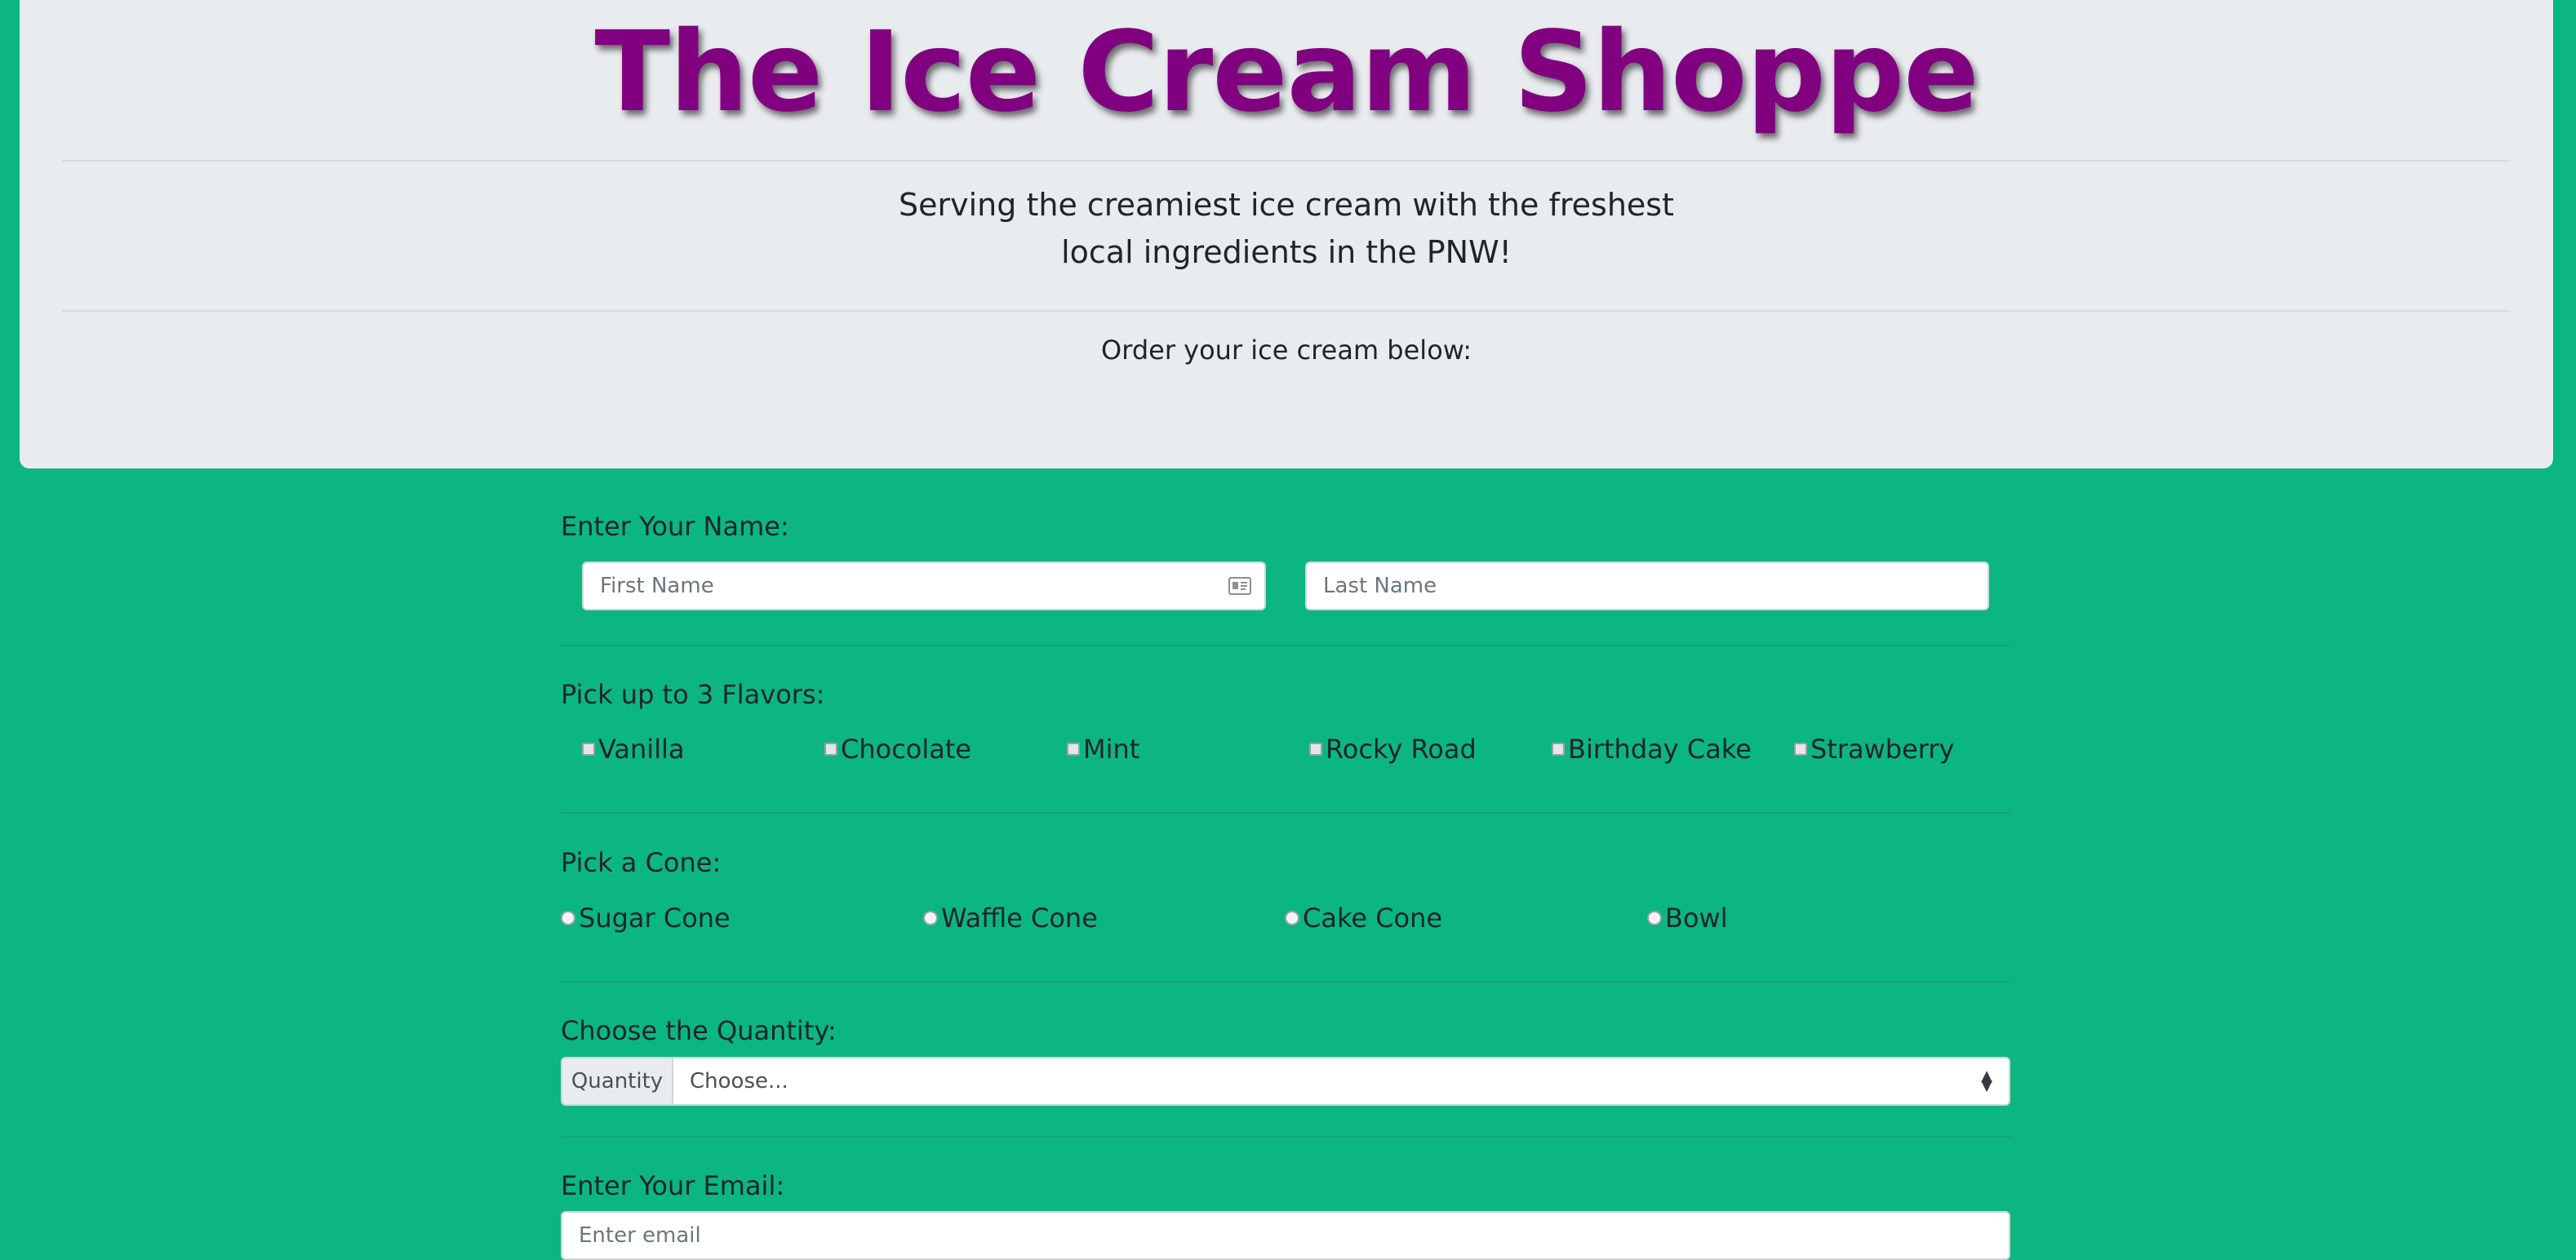 The image size is (2576, 1260). I want to click on tagline-line-2: local ingredients in the PNW!, so click(1286, 252).